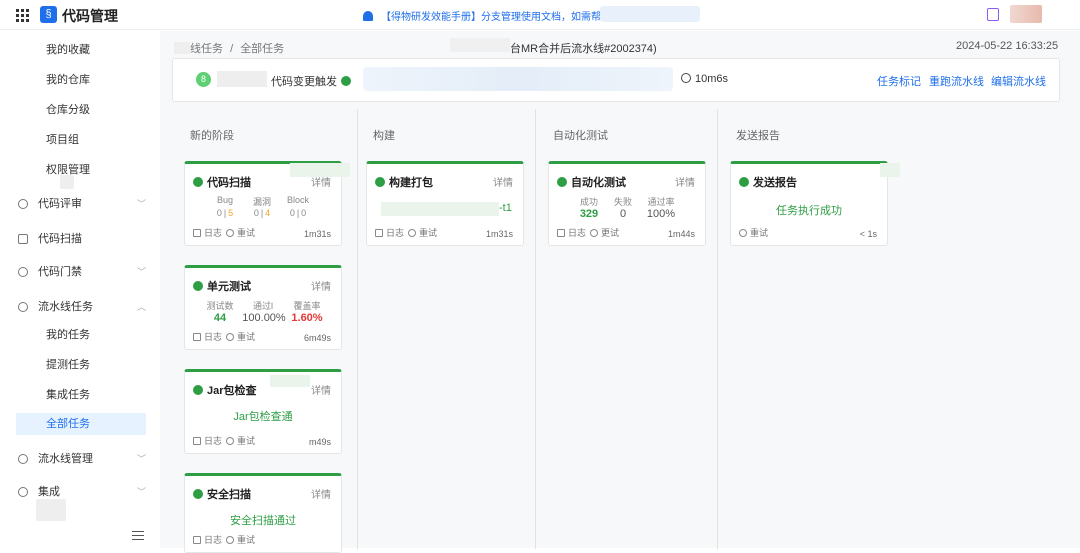 This screenshot has width=1080, height=553. I want to click on metric-value: 44, so click(220, 318).